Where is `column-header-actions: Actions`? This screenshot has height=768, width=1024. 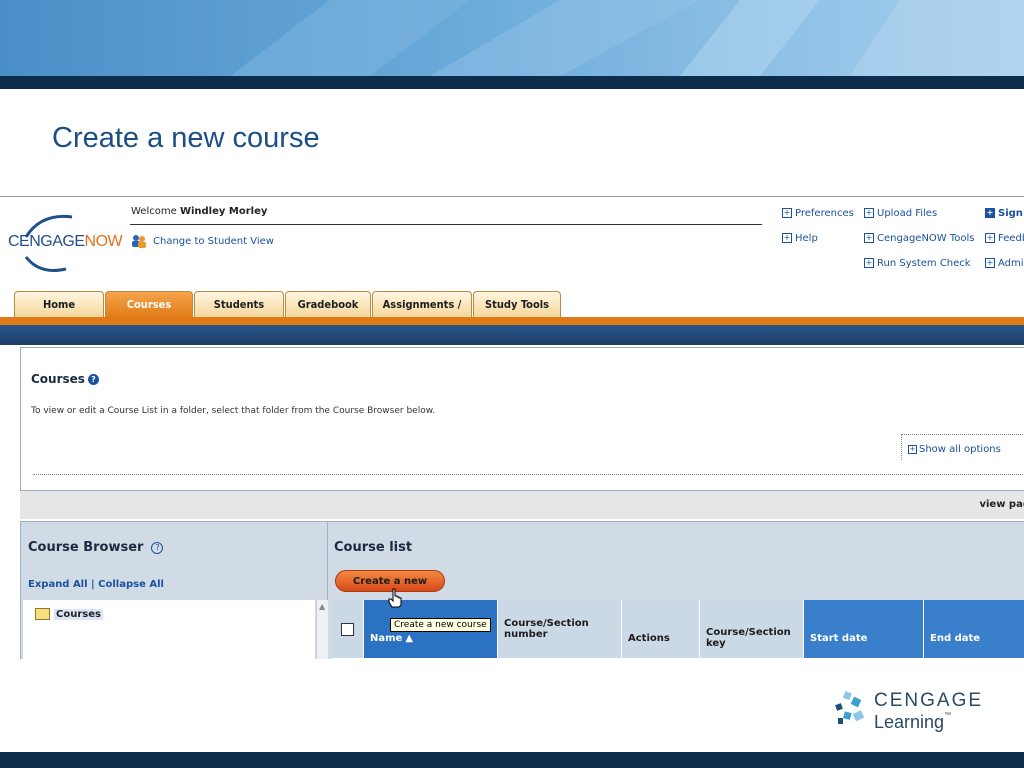 column-header-actions: Actions is located at coordinates (661, 629).